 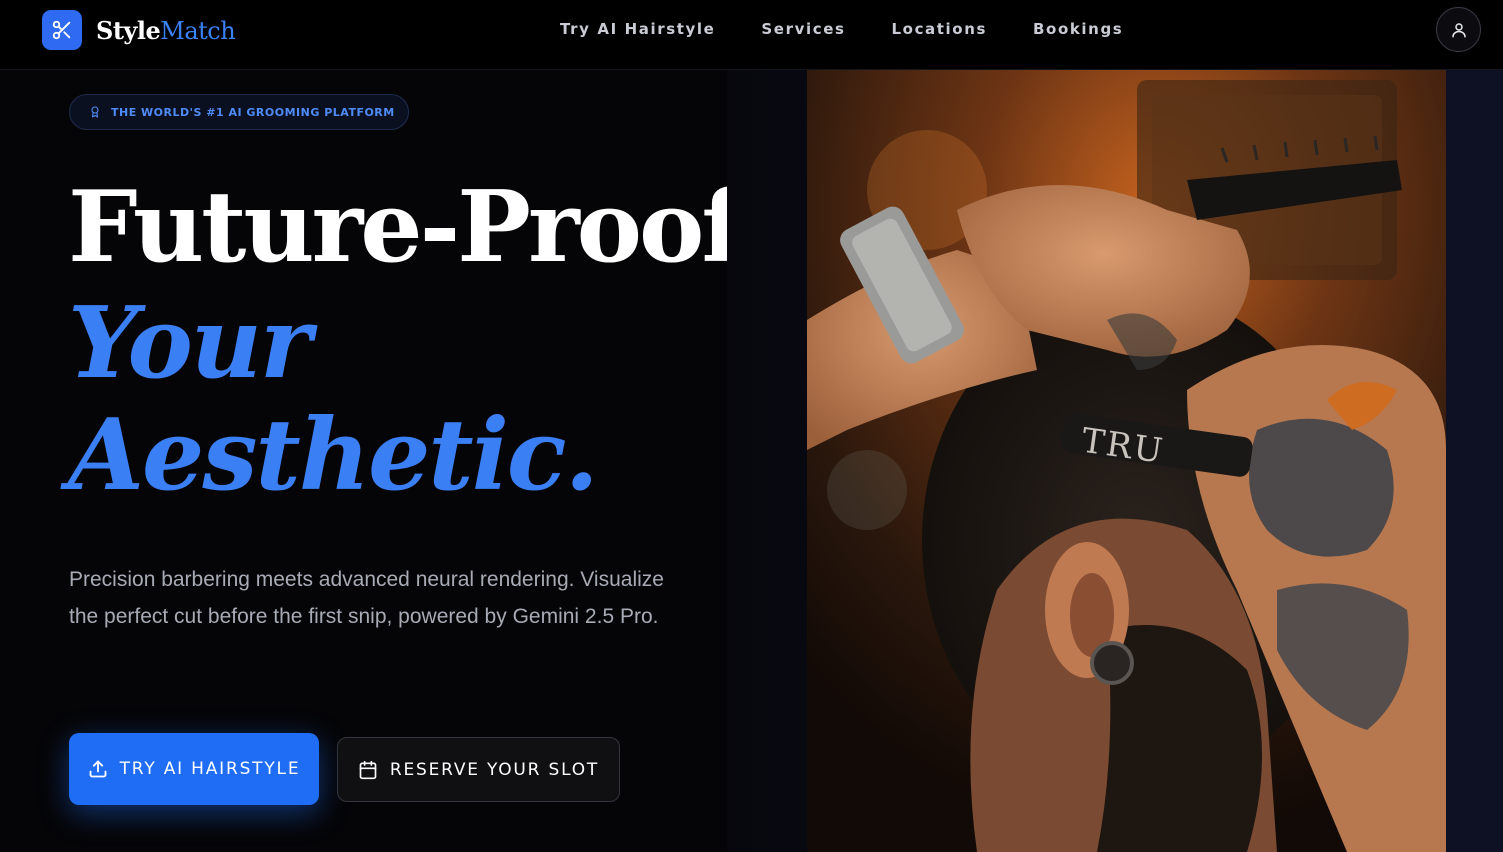 I want to click on brand-name-part2: Match, so click(x=198, y=30).